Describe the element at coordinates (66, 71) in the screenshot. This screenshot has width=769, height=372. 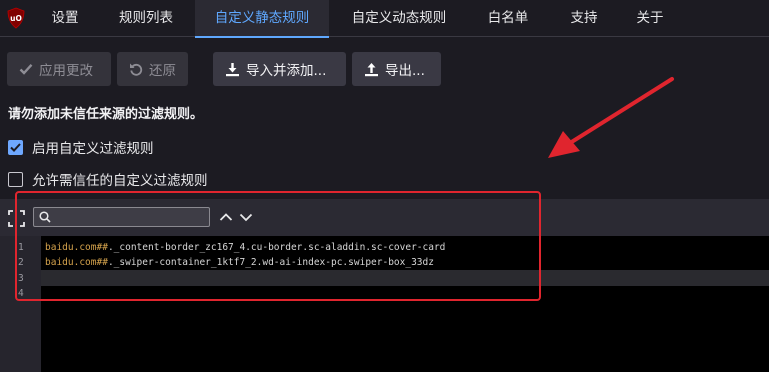
I see `apply-changes-label: 应用更改` at that location.